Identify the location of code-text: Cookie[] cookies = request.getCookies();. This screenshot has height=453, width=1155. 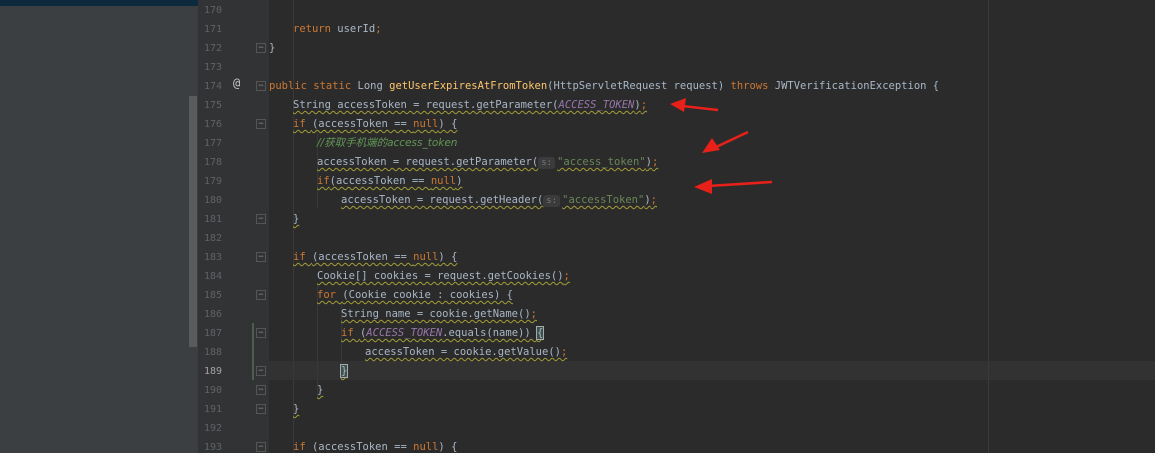
(443, 276).